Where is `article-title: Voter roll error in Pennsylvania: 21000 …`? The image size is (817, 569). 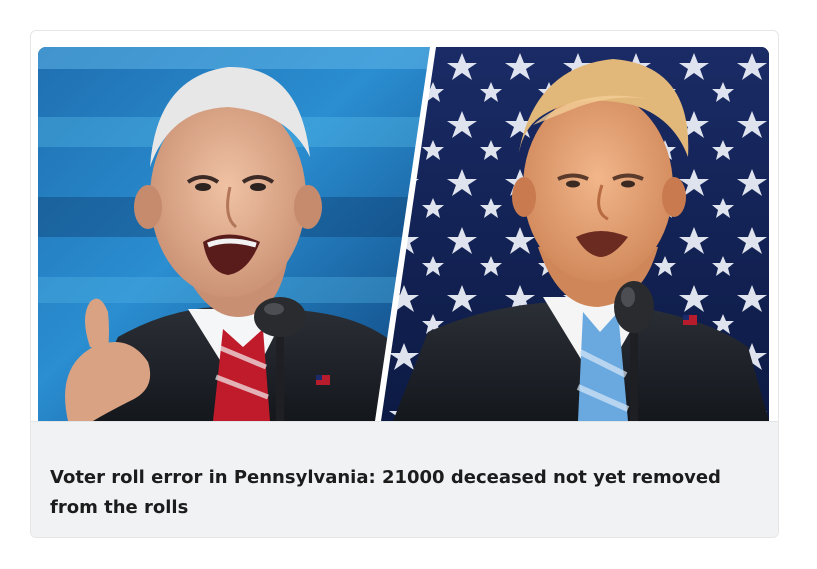
article-title: Voter roll error in Pennsylvania: 21000 … is located at coordinates (395, 493).